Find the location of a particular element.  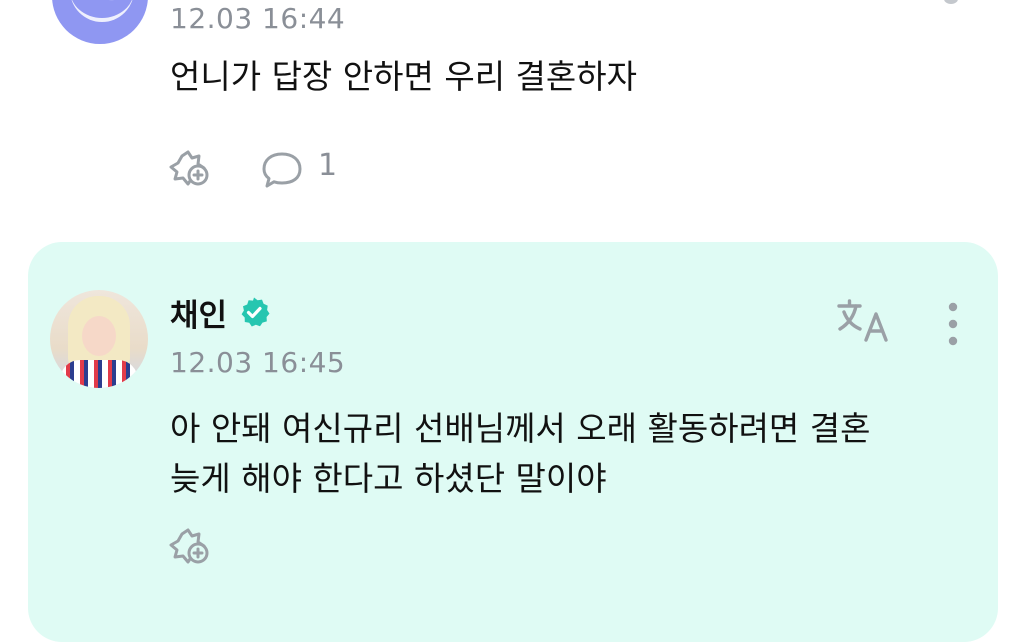

avatar-face is located at coordinates (99, 336).